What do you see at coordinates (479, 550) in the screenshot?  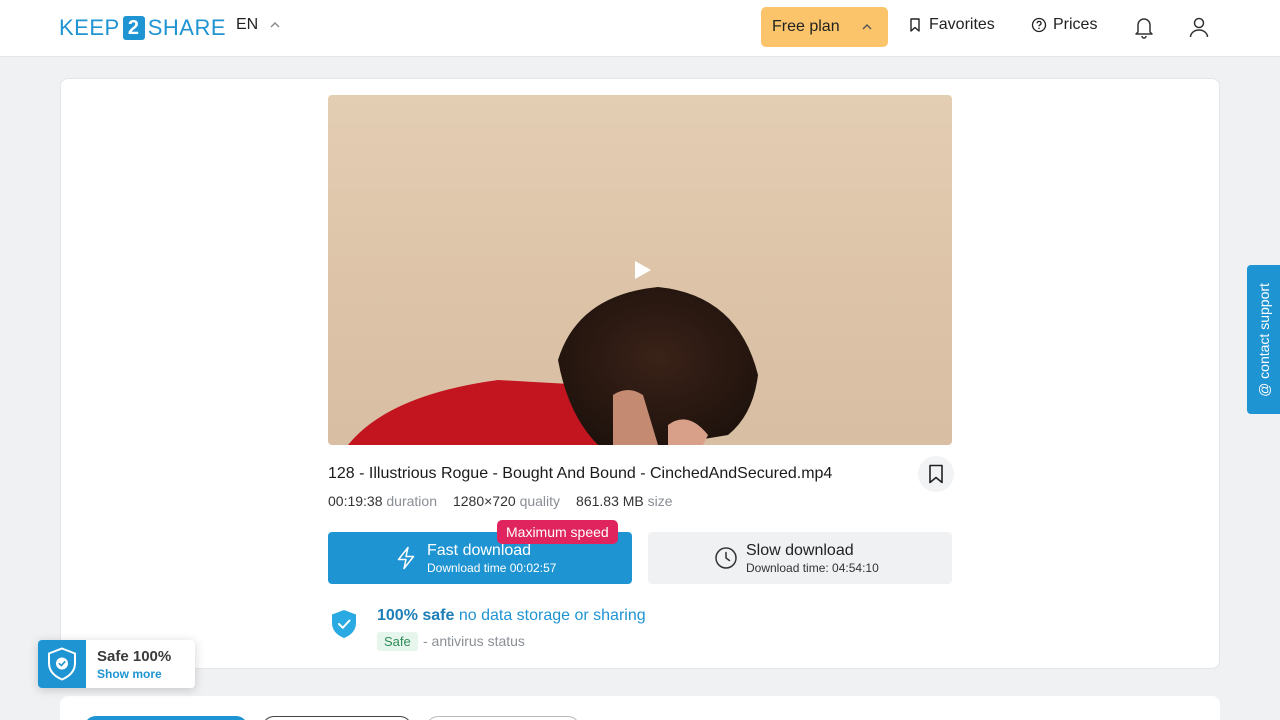 I see `fast-download-label: Fast download` at bounding box center [479, 550].